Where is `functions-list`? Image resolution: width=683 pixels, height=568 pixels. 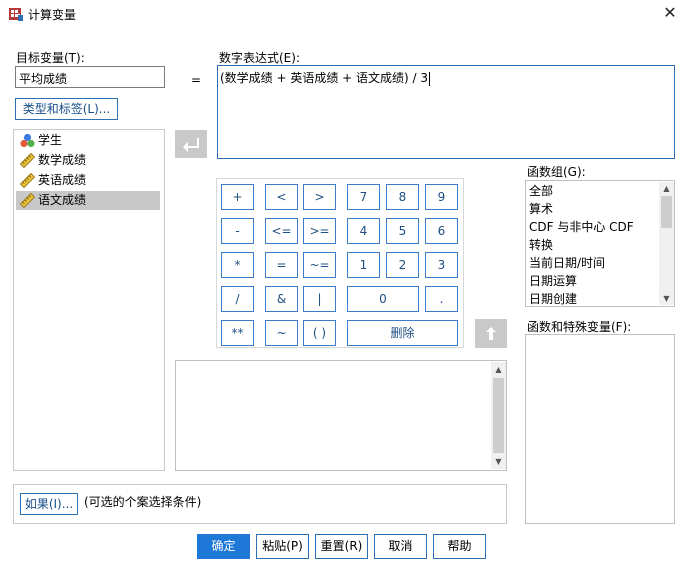 functions-list is located at coordinates (600, 429).